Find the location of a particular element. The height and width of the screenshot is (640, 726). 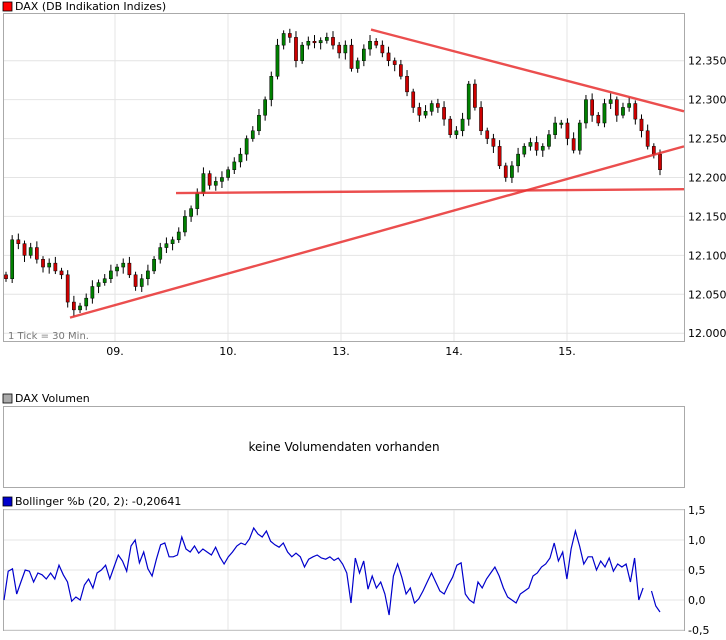

y-tick-label: 12.250 is located at coordinates (707, 139).